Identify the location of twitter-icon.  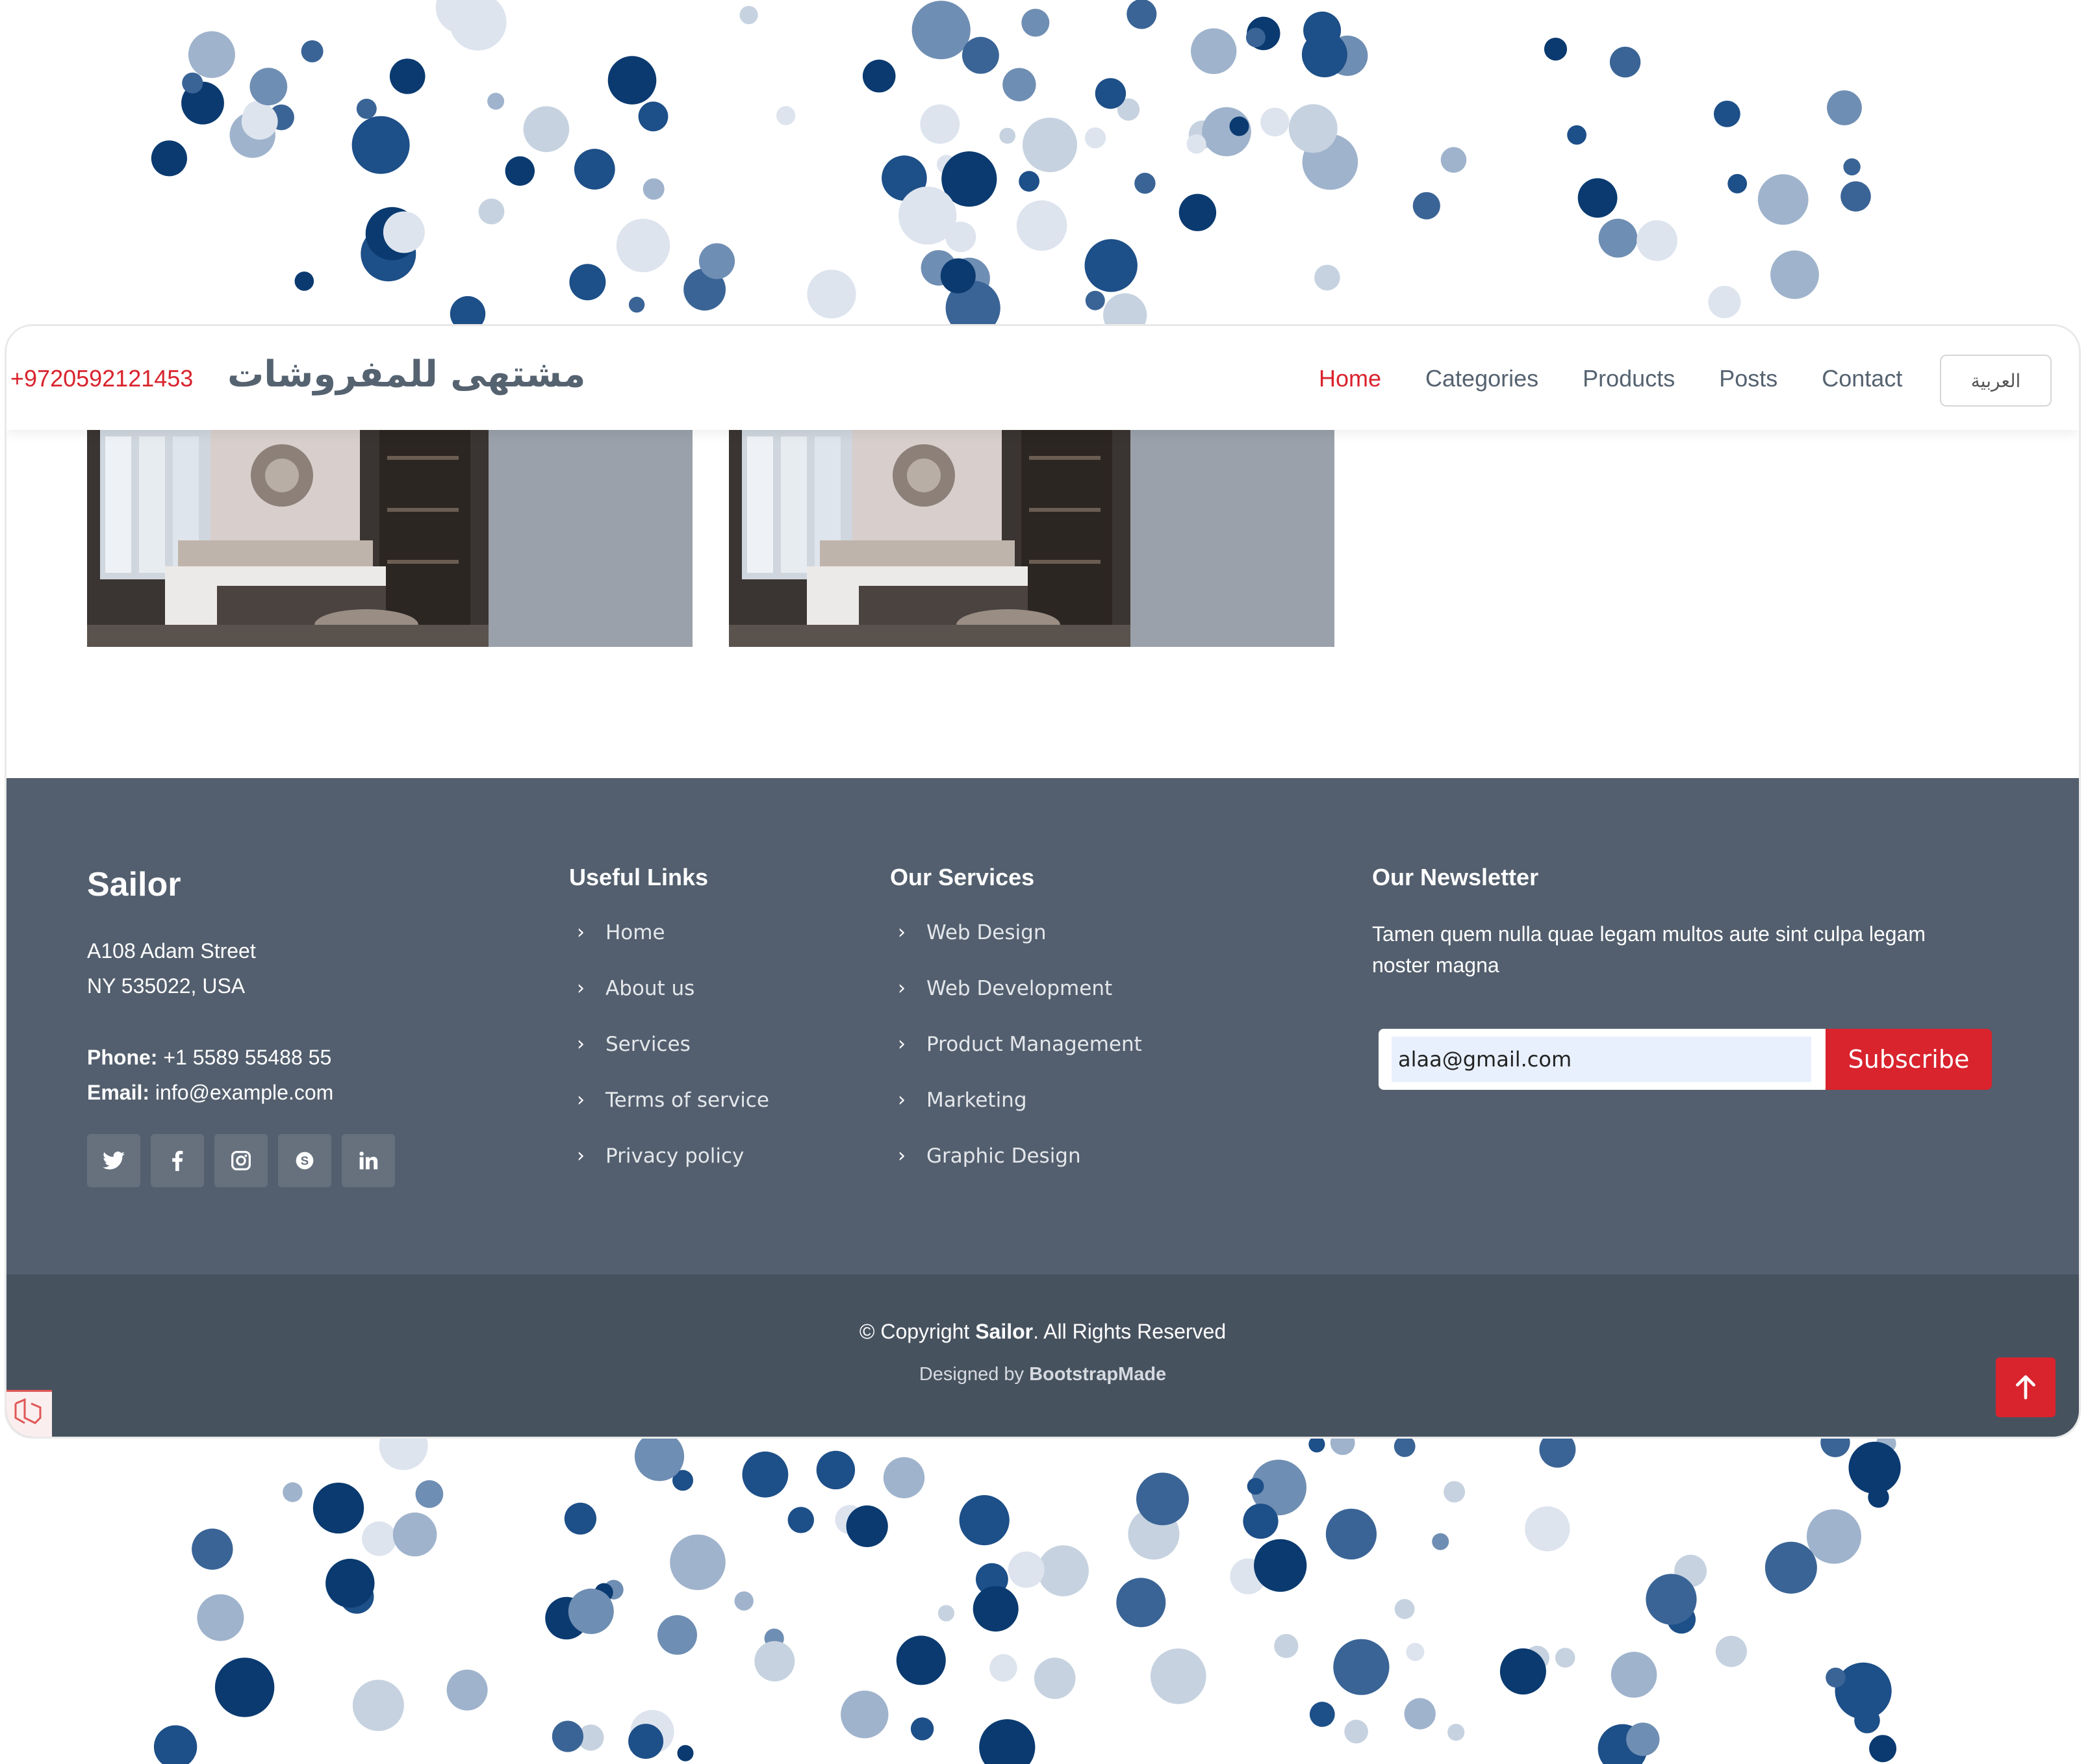
(113, 1161).